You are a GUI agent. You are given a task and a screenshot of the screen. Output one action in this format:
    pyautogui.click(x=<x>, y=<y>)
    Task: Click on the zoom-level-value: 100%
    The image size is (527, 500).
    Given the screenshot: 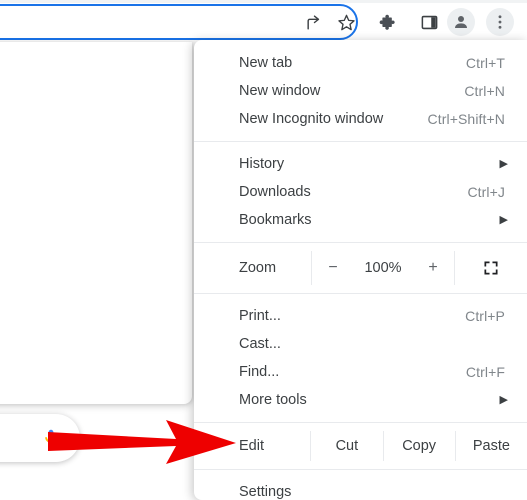 What is the action you would take?
    pyautogui.click(x=383, y=268)
    